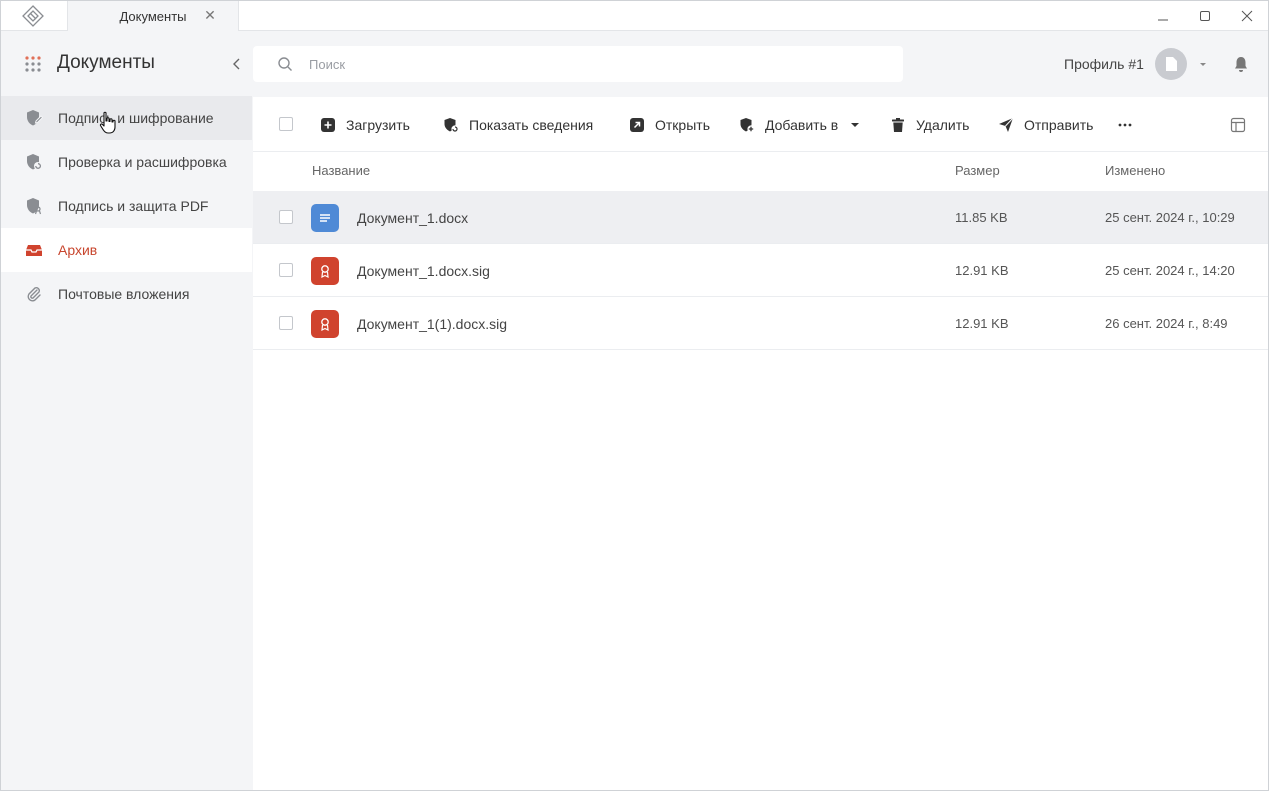  Describe the element at coordinates (413, 218) in the screenshot. I see `file-name: Документ_1.docx` at that location.